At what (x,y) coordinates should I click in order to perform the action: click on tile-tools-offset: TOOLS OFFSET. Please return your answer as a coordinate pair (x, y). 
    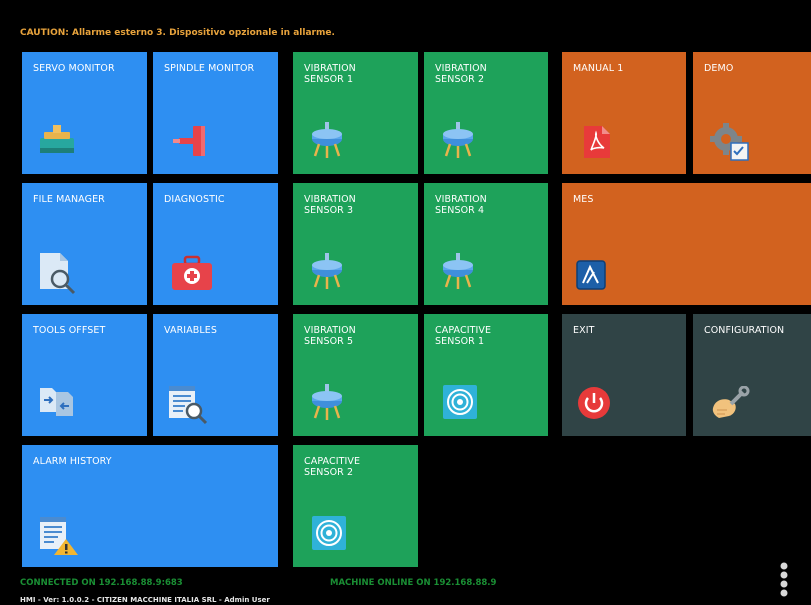
    Looking at the image, I should click on (84, 375).